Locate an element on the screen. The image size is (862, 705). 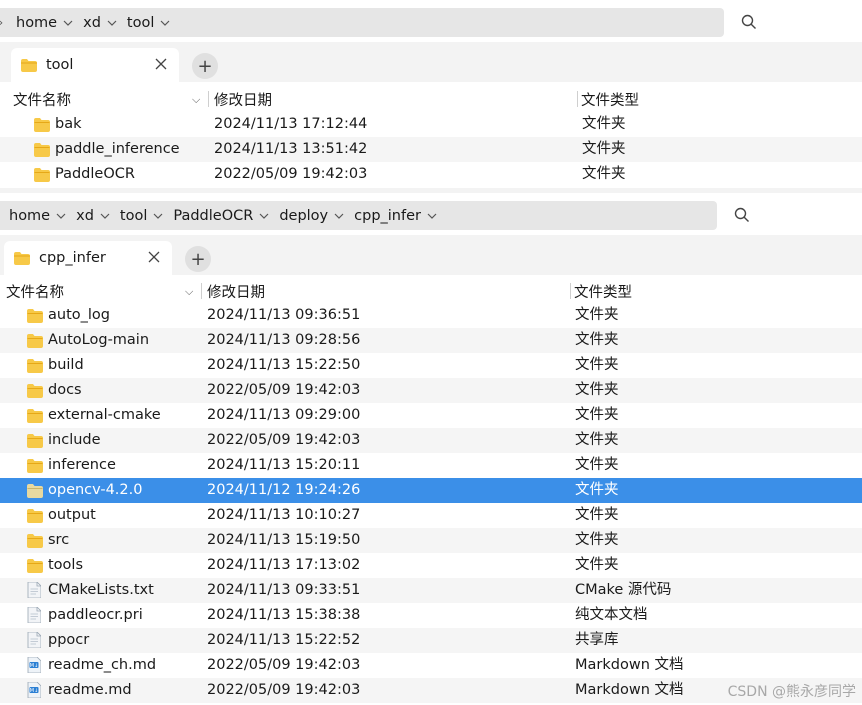
breadcrumb-label: deploy is located at coordinates (301, 216).